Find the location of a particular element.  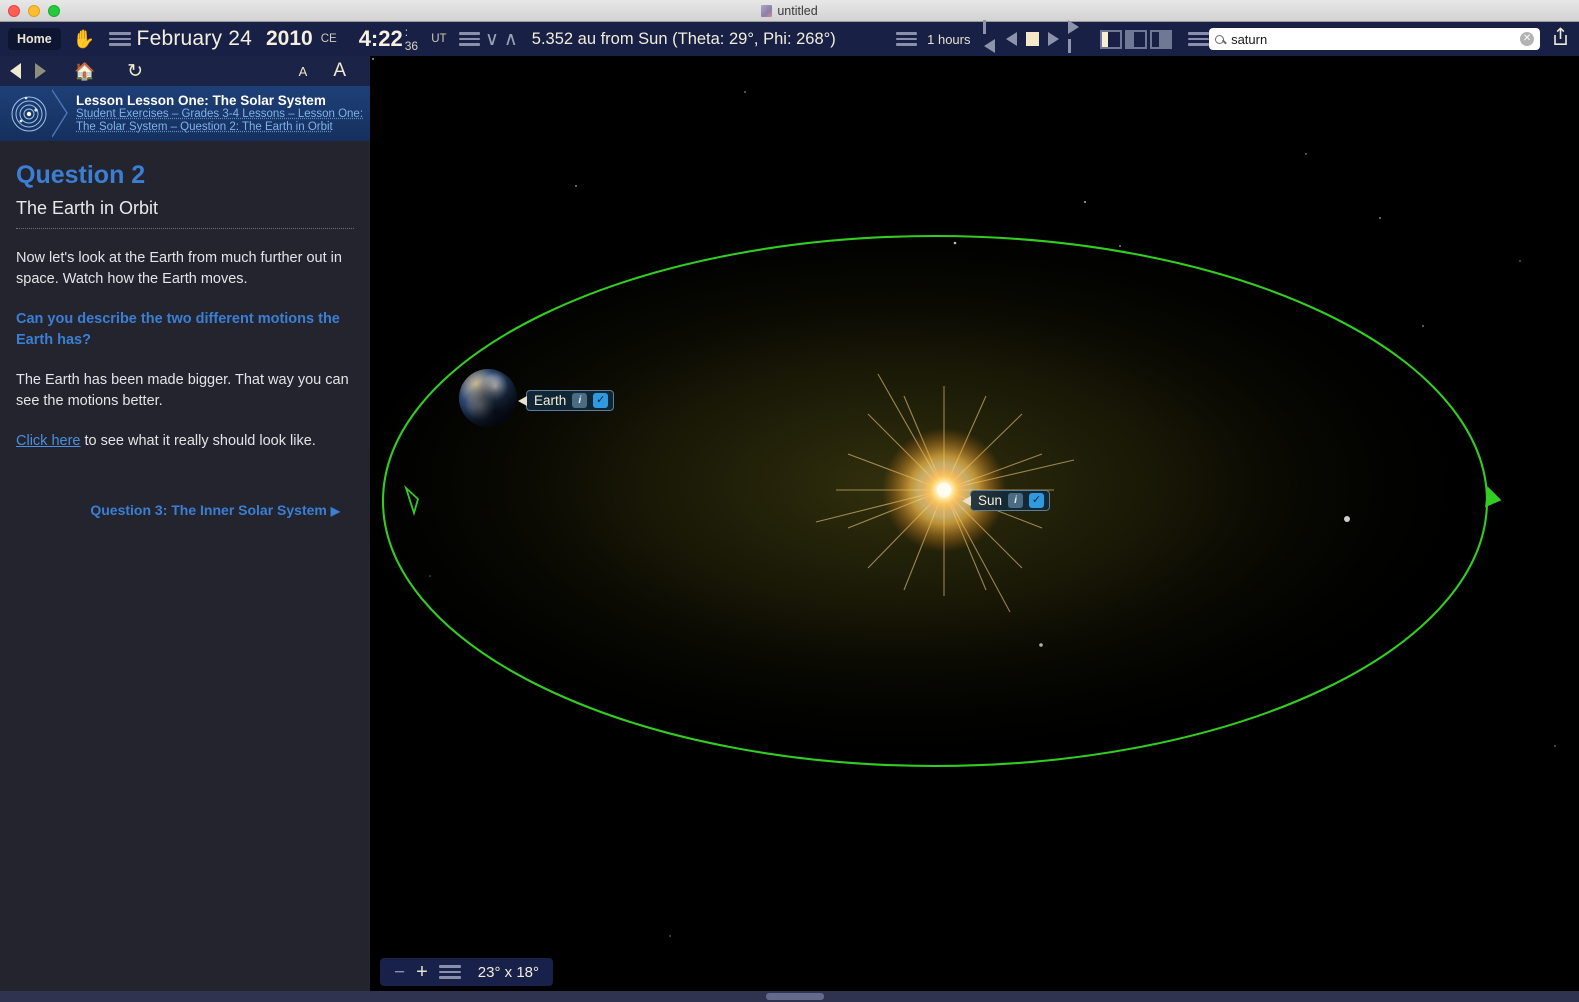

horizontal-scrollbar-thumb is located at coordinates (795, 996).